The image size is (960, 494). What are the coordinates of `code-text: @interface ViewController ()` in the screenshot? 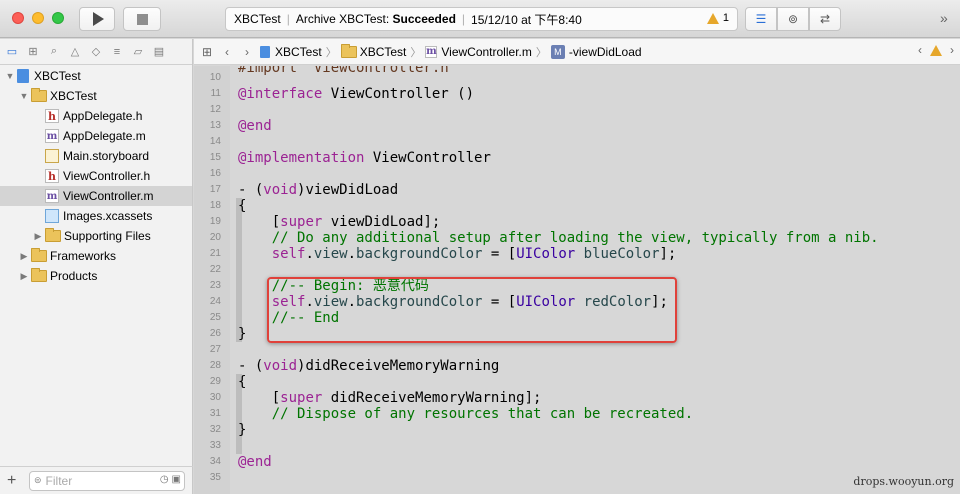 It's located at (356, 94).